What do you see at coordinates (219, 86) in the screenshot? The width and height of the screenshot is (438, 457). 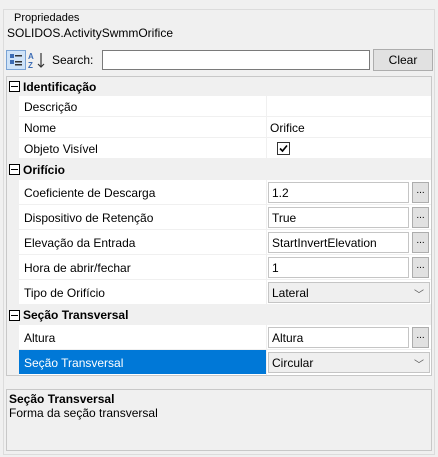 I see `category-identificacao: Identificação` at bounding box center [219, 86].